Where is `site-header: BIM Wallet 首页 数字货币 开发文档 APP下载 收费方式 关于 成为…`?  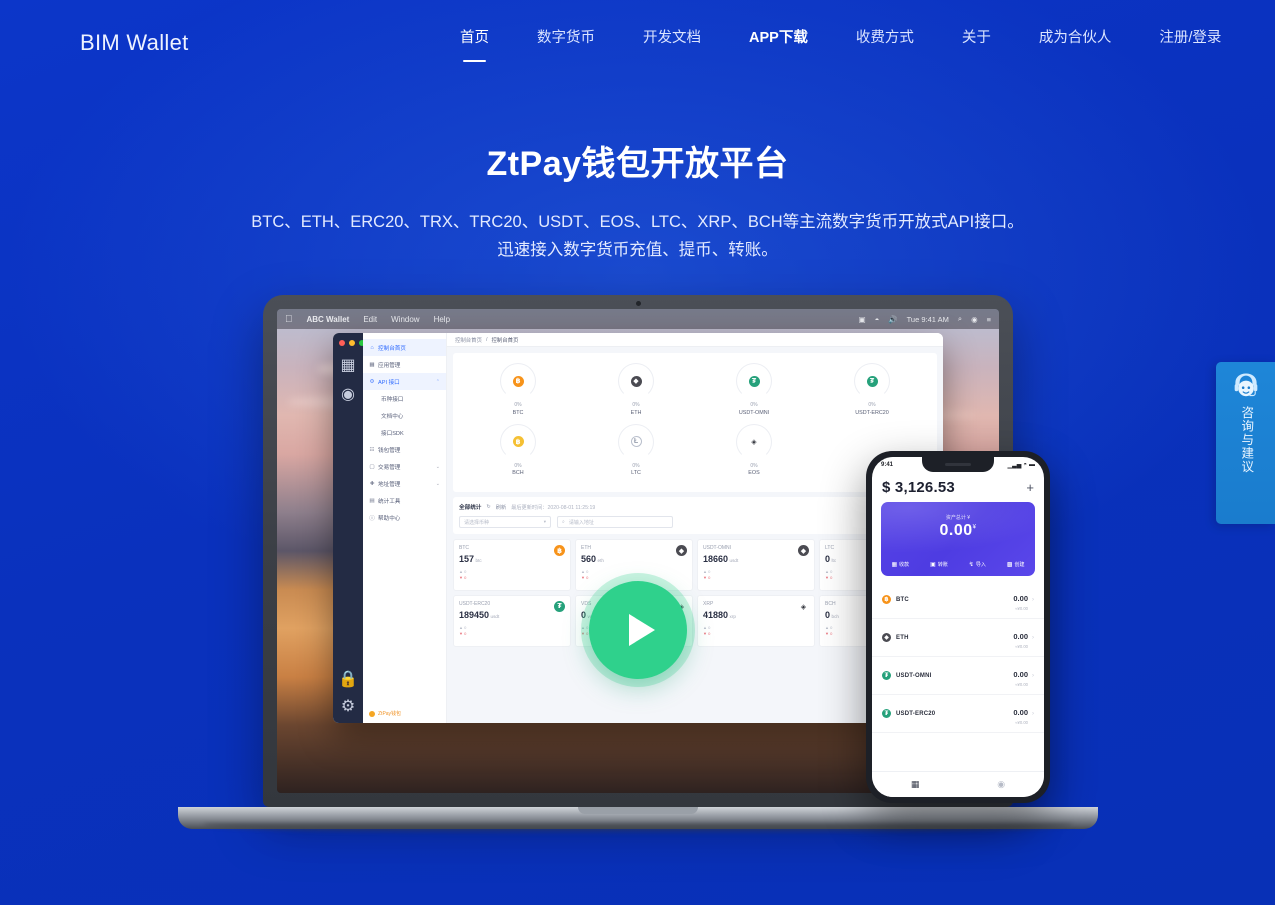 site-header: BIM Wallet 首页 数字货币 开发文档 APP下载 收费方式 关于 成为… is located at coordinates (637, 44).